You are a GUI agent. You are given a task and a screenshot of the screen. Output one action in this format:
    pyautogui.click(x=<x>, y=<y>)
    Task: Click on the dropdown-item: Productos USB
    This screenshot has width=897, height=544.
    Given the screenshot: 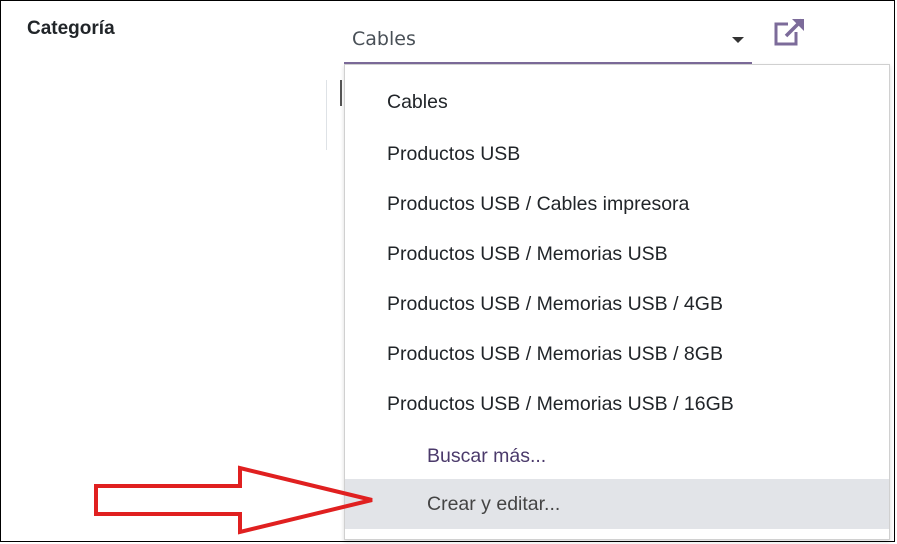 What is the action you would take?
    pyautogui.click(x=617, y=154)
    